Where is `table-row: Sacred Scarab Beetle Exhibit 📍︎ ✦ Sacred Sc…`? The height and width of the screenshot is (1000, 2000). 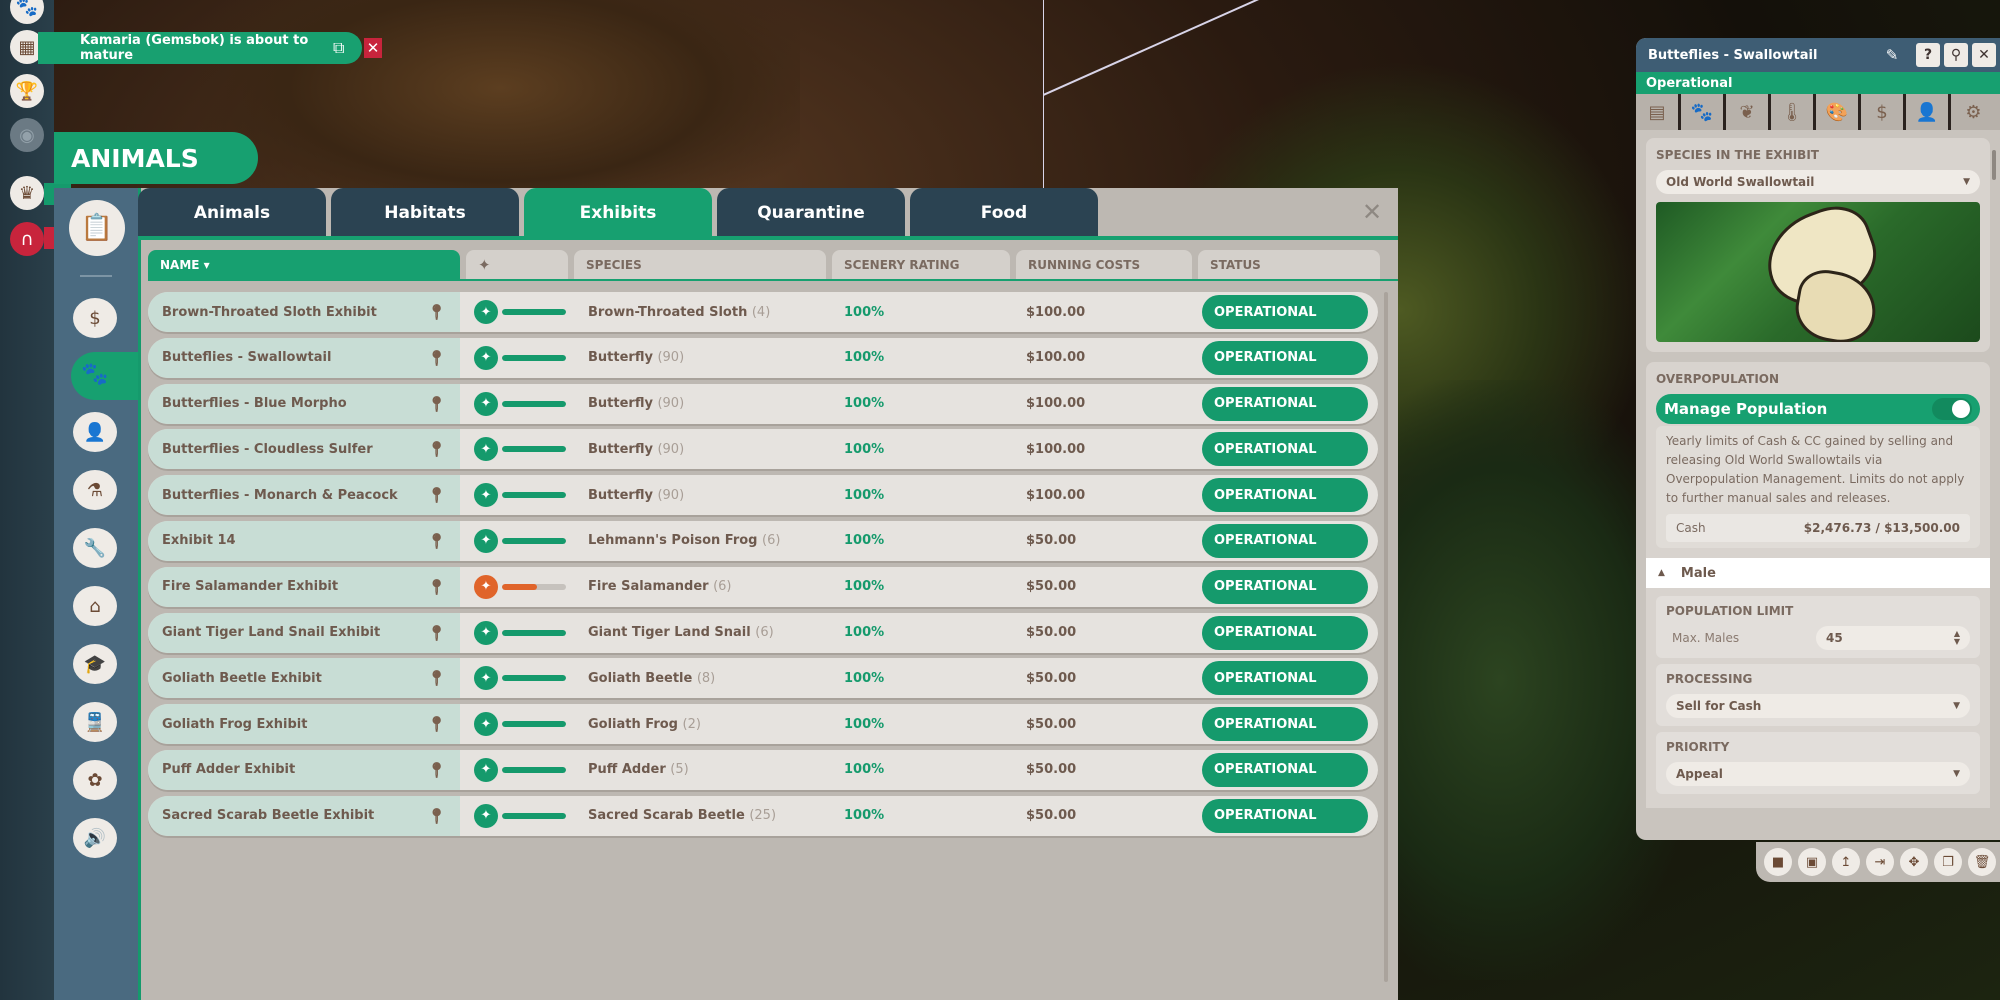 table-row: Sacred Scarab Beetle Exhibit 📍︎ ✦ Sacred Sc… is located at coordinates (763, 815).